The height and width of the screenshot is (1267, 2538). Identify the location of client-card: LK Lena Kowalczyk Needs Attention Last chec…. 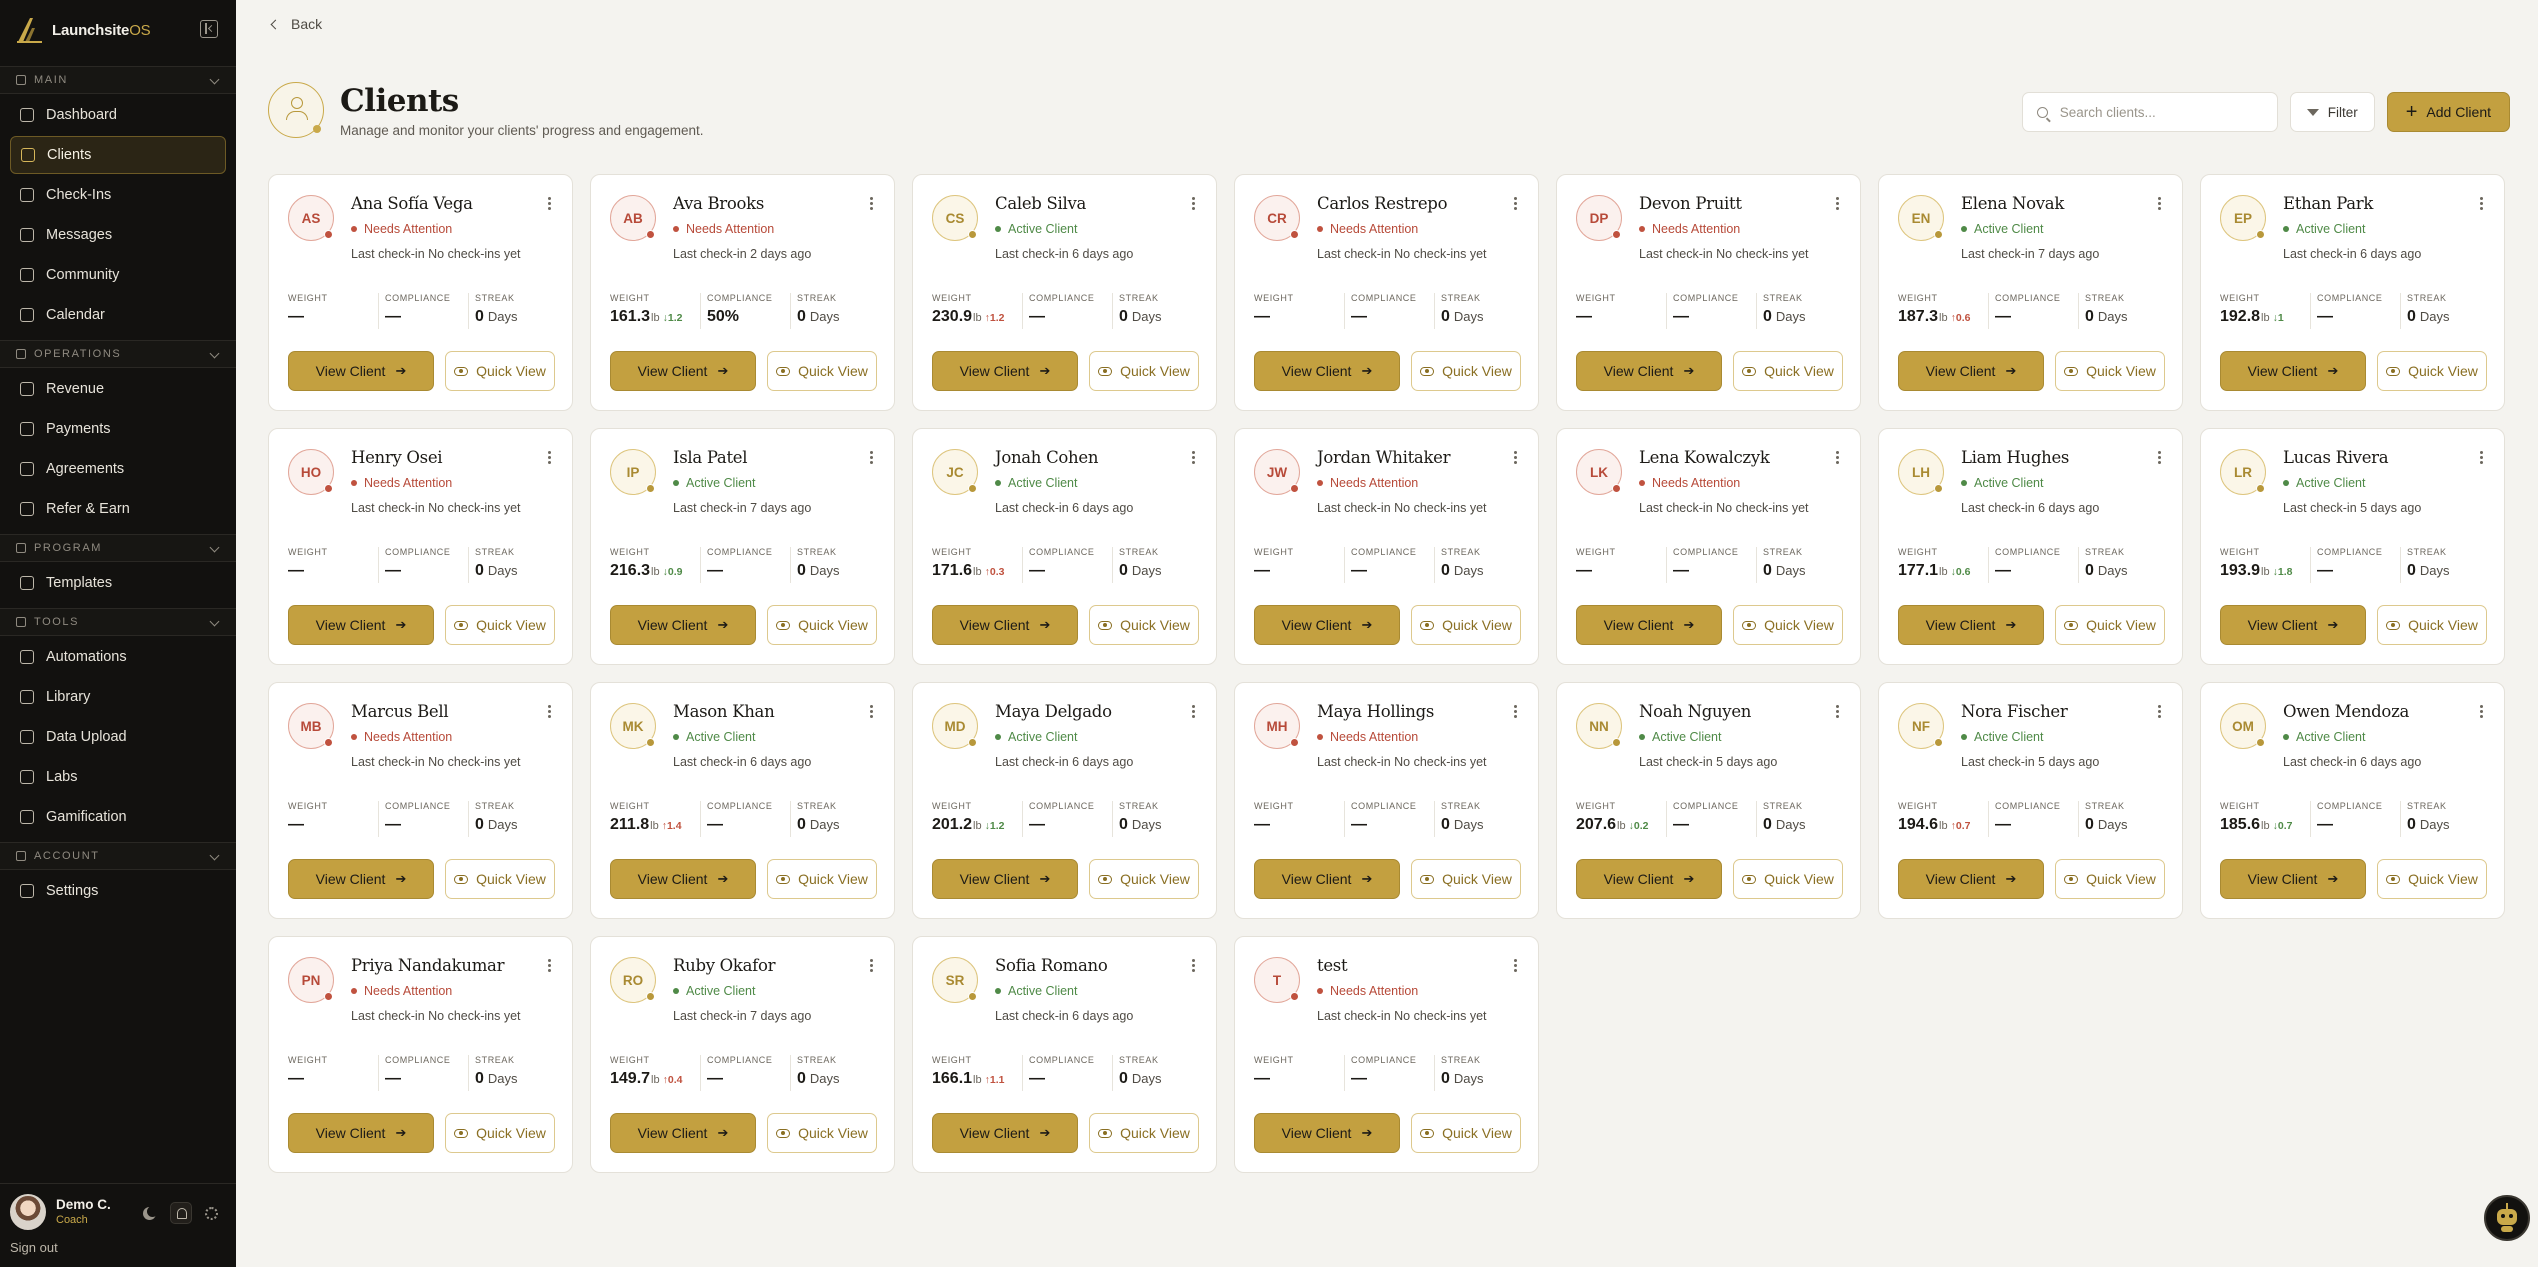
(1708, 546).